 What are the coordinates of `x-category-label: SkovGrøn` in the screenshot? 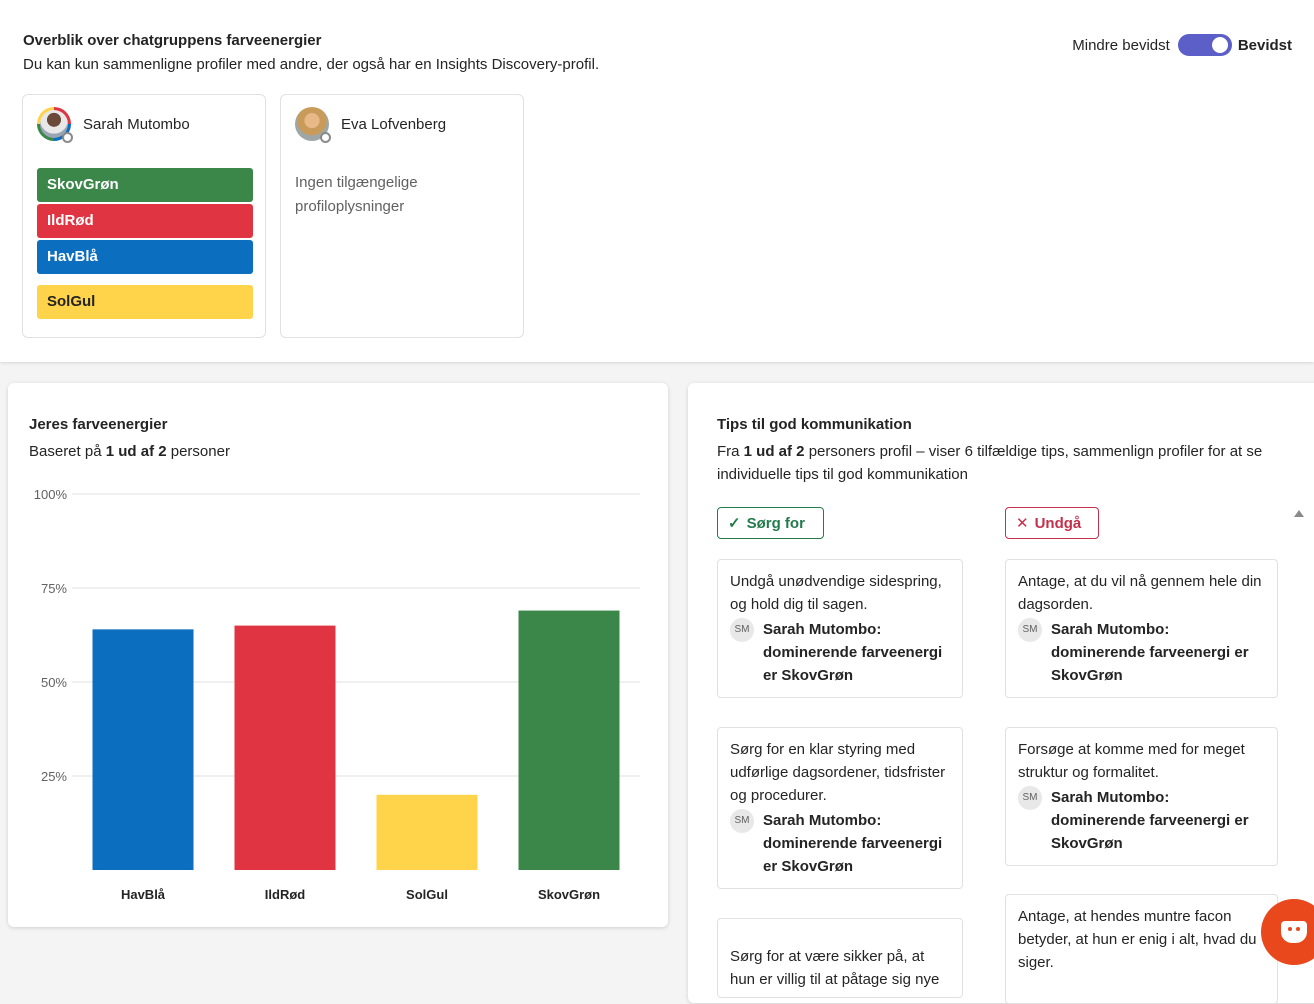 It's located at (569, 894).